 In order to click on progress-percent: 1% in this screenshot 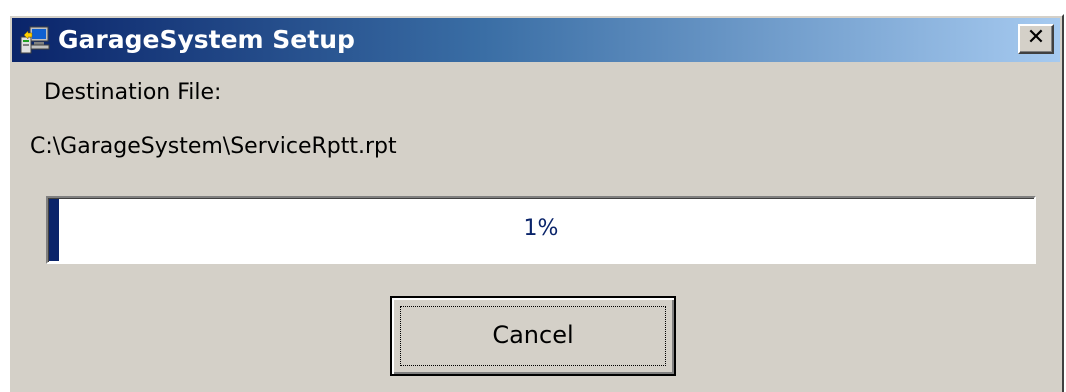, I will do `click(541, 228)`.